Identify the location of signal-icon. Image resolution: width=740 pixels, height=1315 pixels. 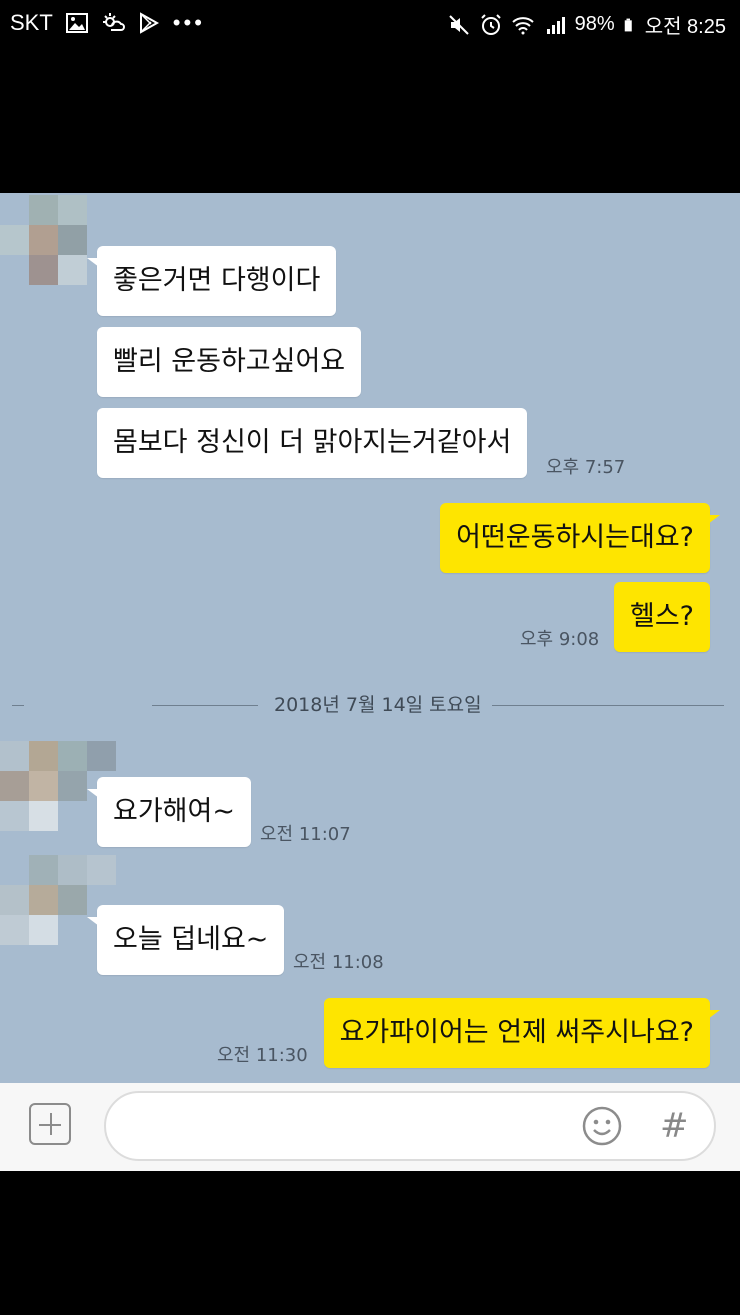
(555, 25).